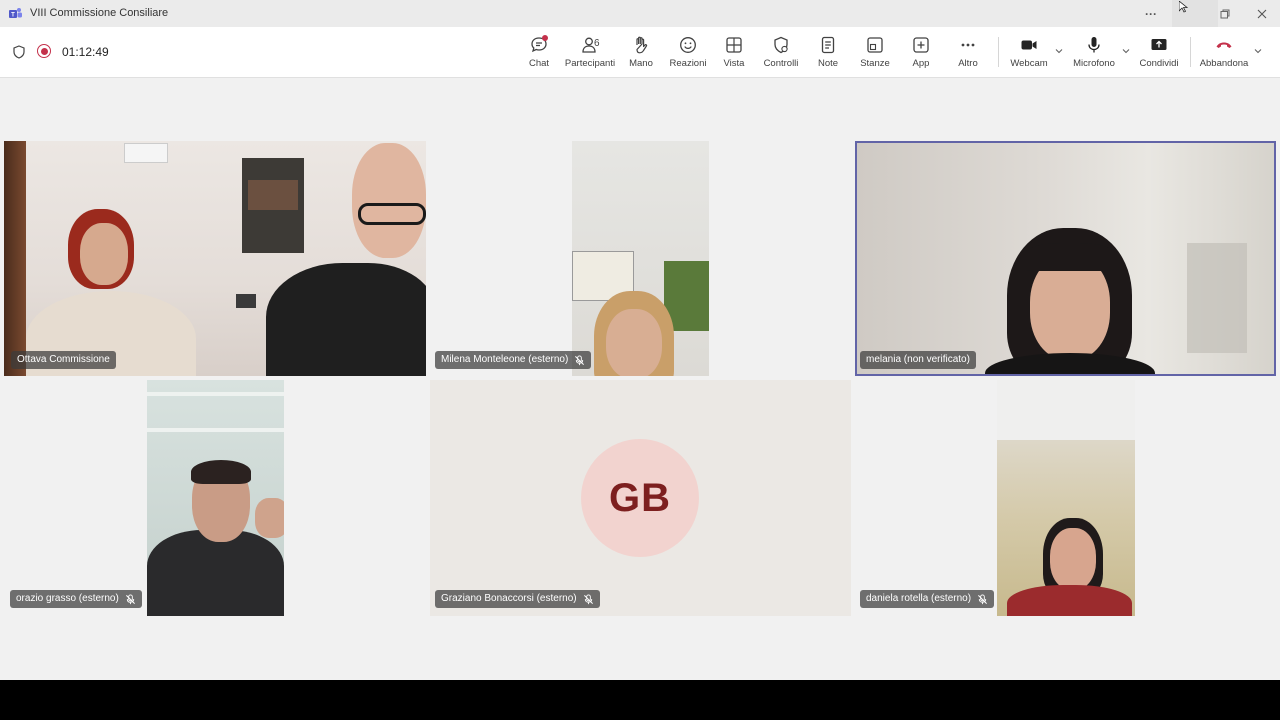  Describe the element at coordinates (828, 45) in the screenshot. I see `notes-icon` at that location.